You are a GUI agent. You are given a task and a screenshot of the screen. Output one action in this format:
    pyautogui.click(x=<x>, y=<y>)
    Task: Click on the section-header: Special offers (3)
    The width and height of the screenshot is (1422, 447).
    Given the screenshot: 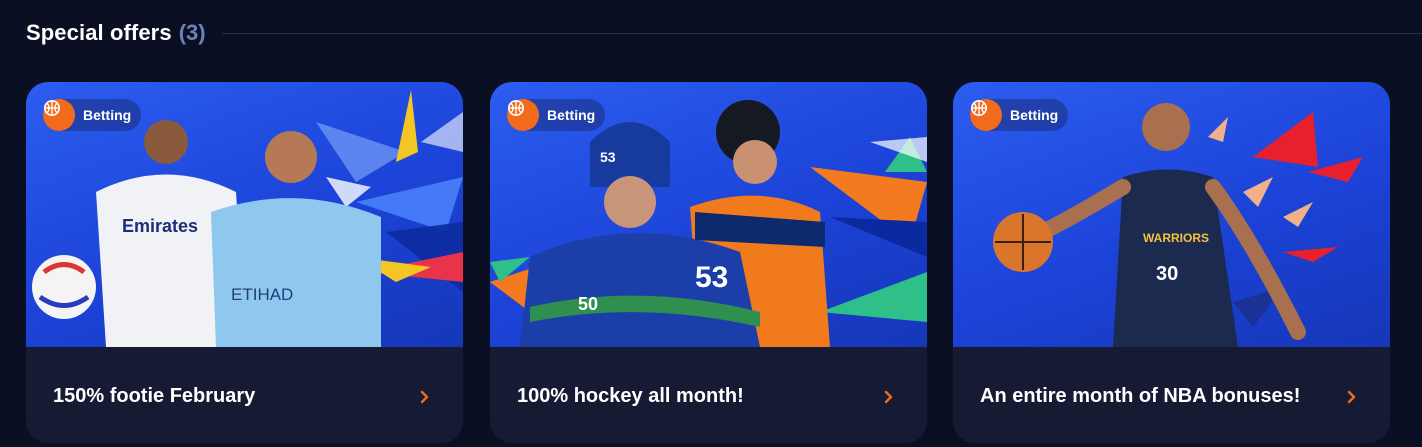 What is the action you would take?
    pyautogui.click(x=724, y=33)
    